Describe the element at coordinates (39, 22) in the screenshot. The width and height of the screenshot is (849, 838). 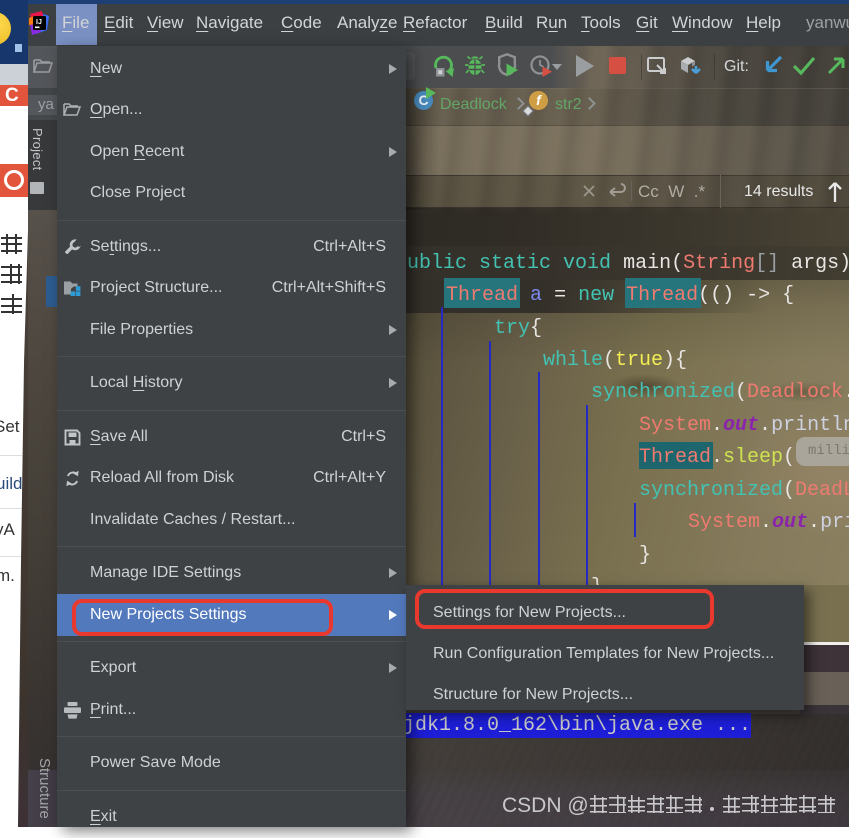
I see `svg-text: IJ` at that location.